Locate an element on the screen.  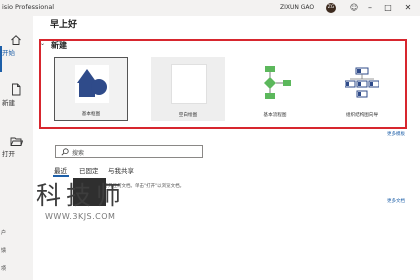
more-files-link: 更多文档 is located at coordinates (396, 201).